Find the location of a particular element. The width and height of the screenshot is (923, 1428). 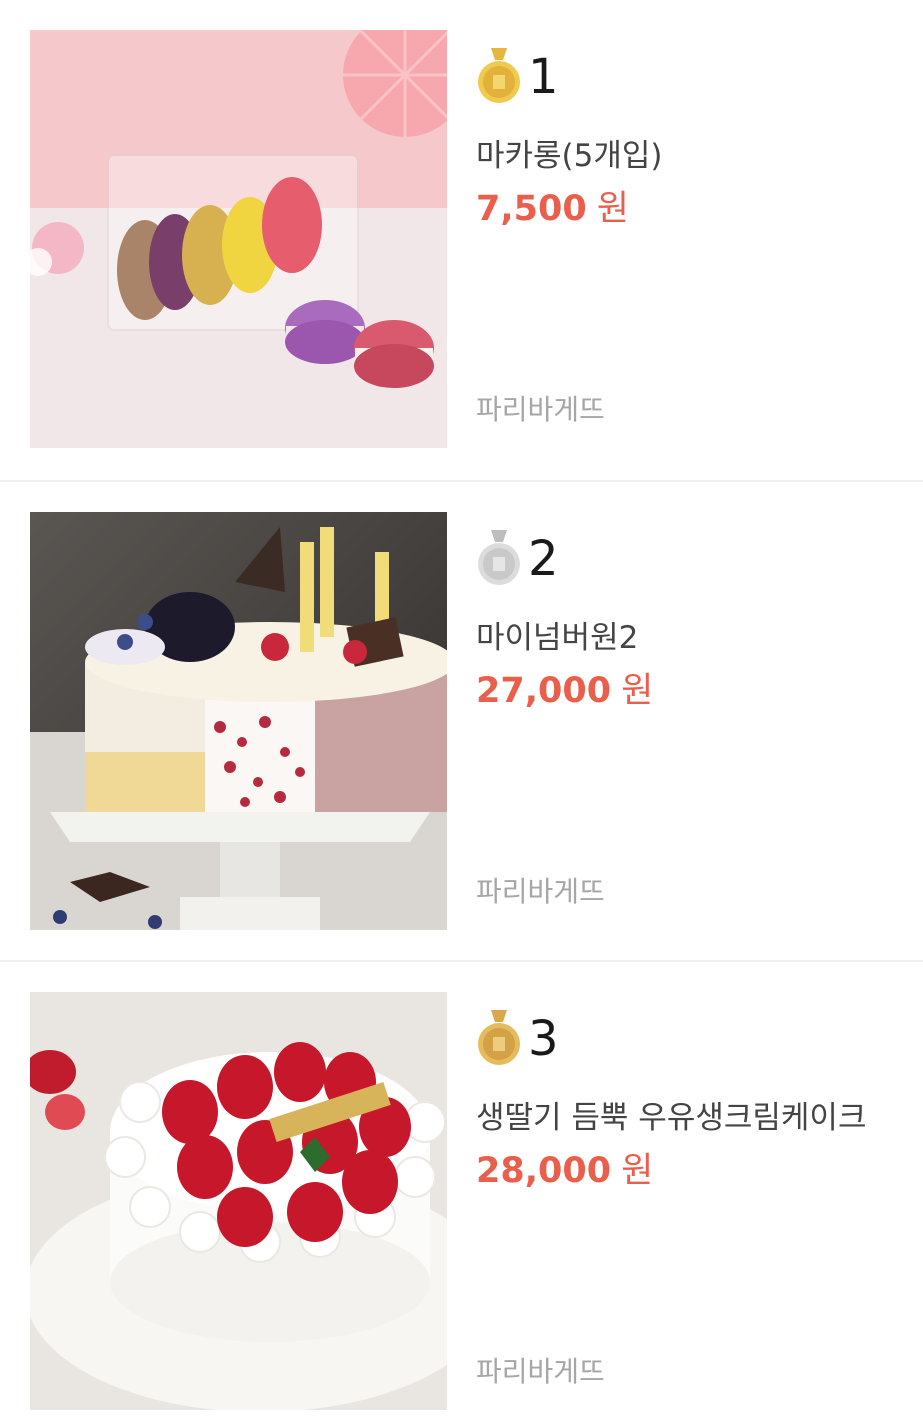

silver-medal-icon is located at coordinates (499, 559).